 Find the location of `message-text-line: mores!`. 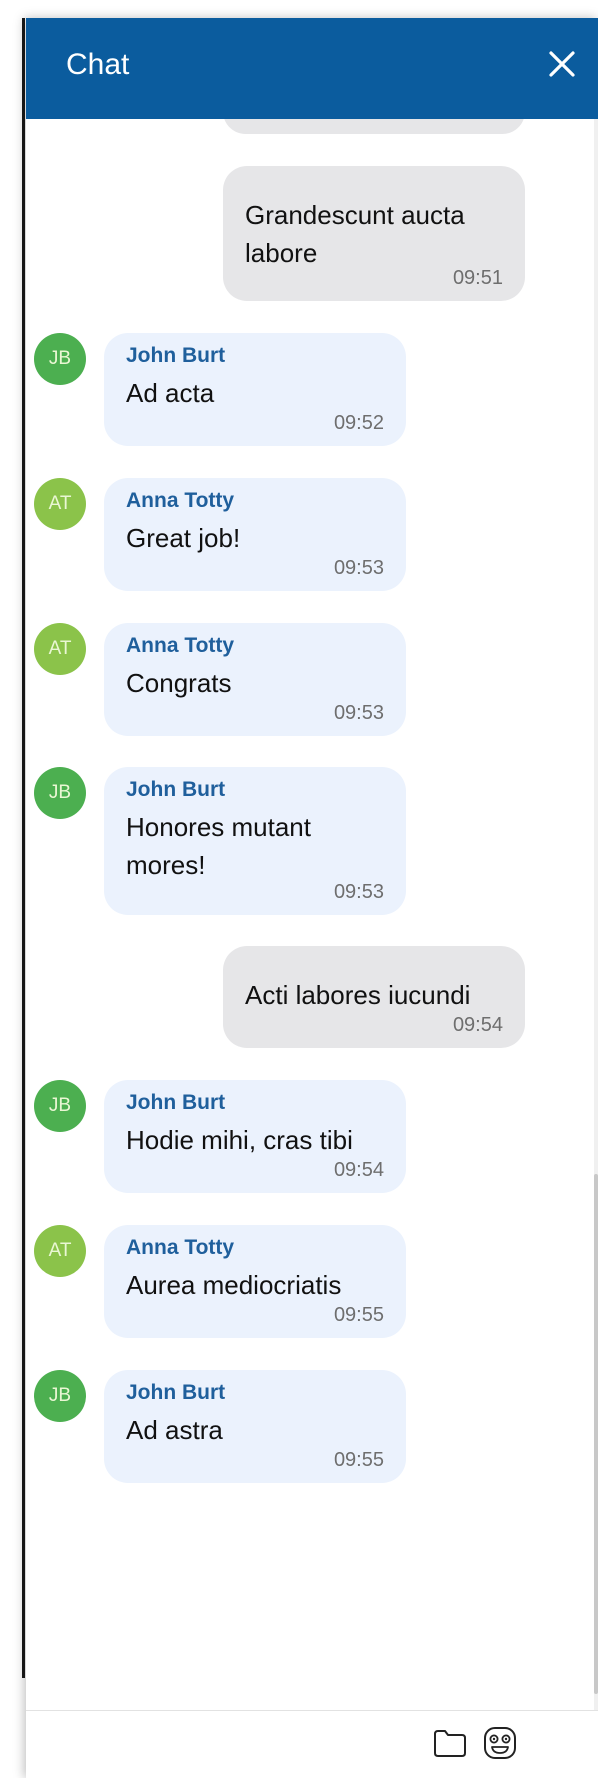

message-text-line: mores! is located at coordinates (166, 865).